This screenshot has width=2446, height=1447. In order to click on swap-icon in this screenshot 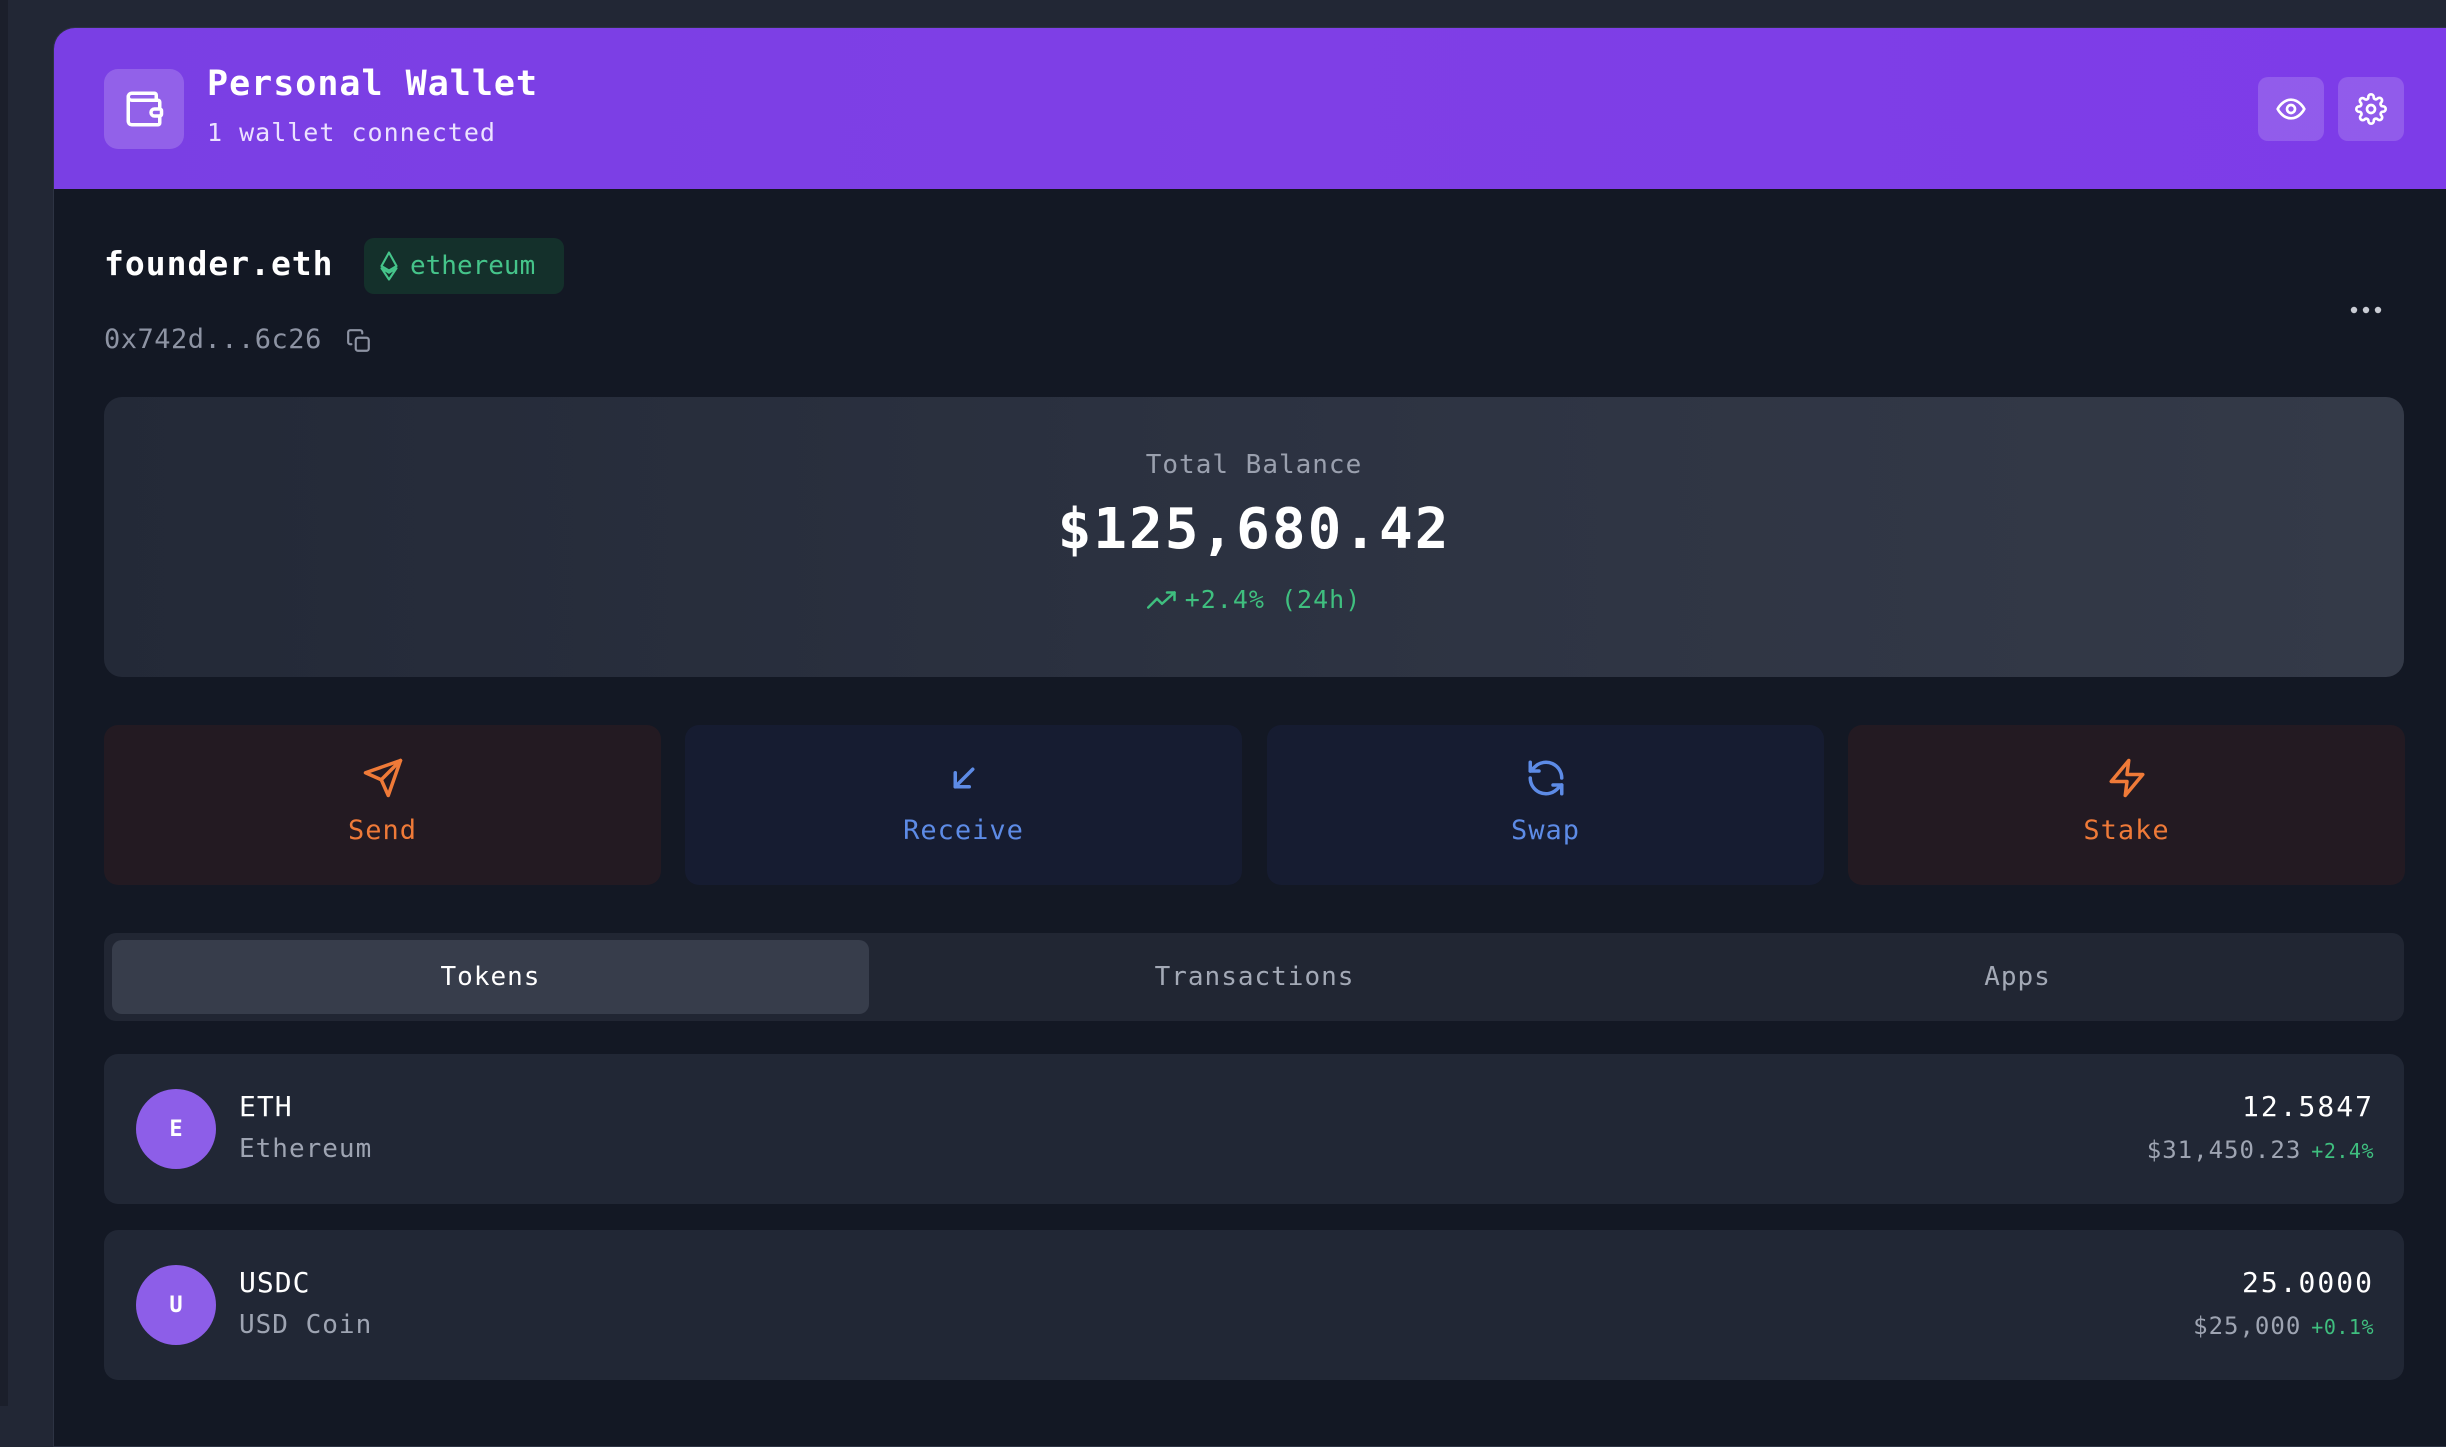, I will do `click(1545, 778)`.